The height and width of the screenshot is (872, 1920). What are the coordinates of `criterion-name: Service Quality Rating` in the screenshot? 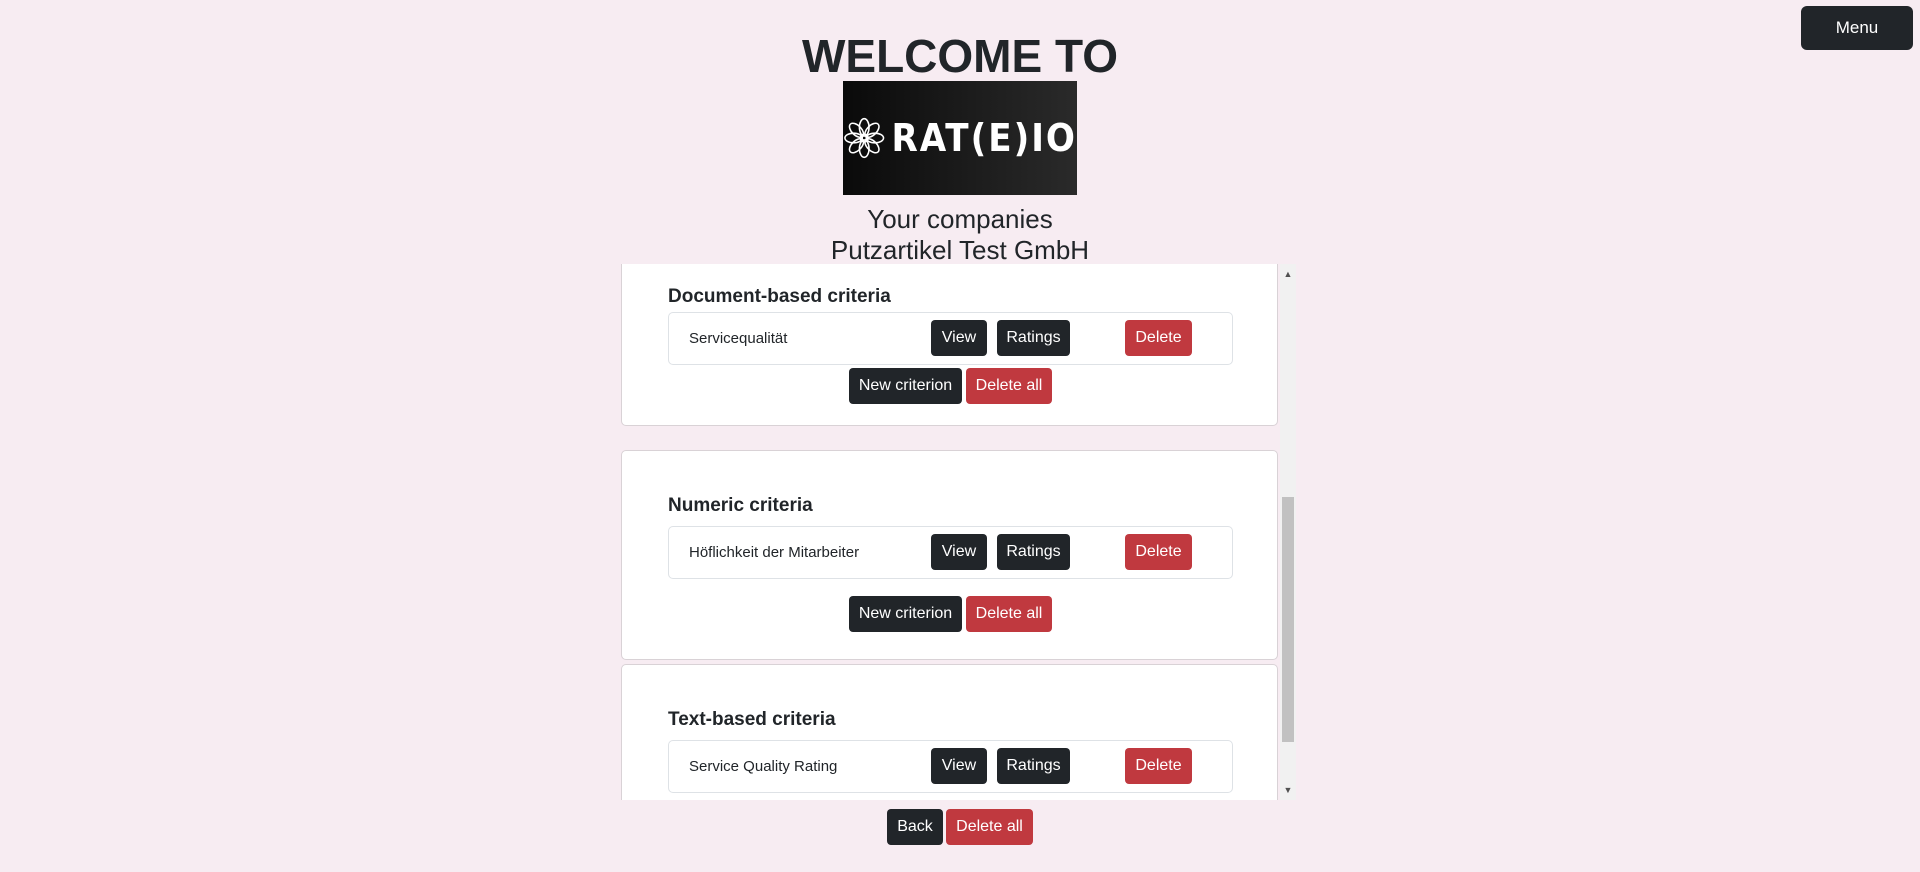 It's located at (763, 766).